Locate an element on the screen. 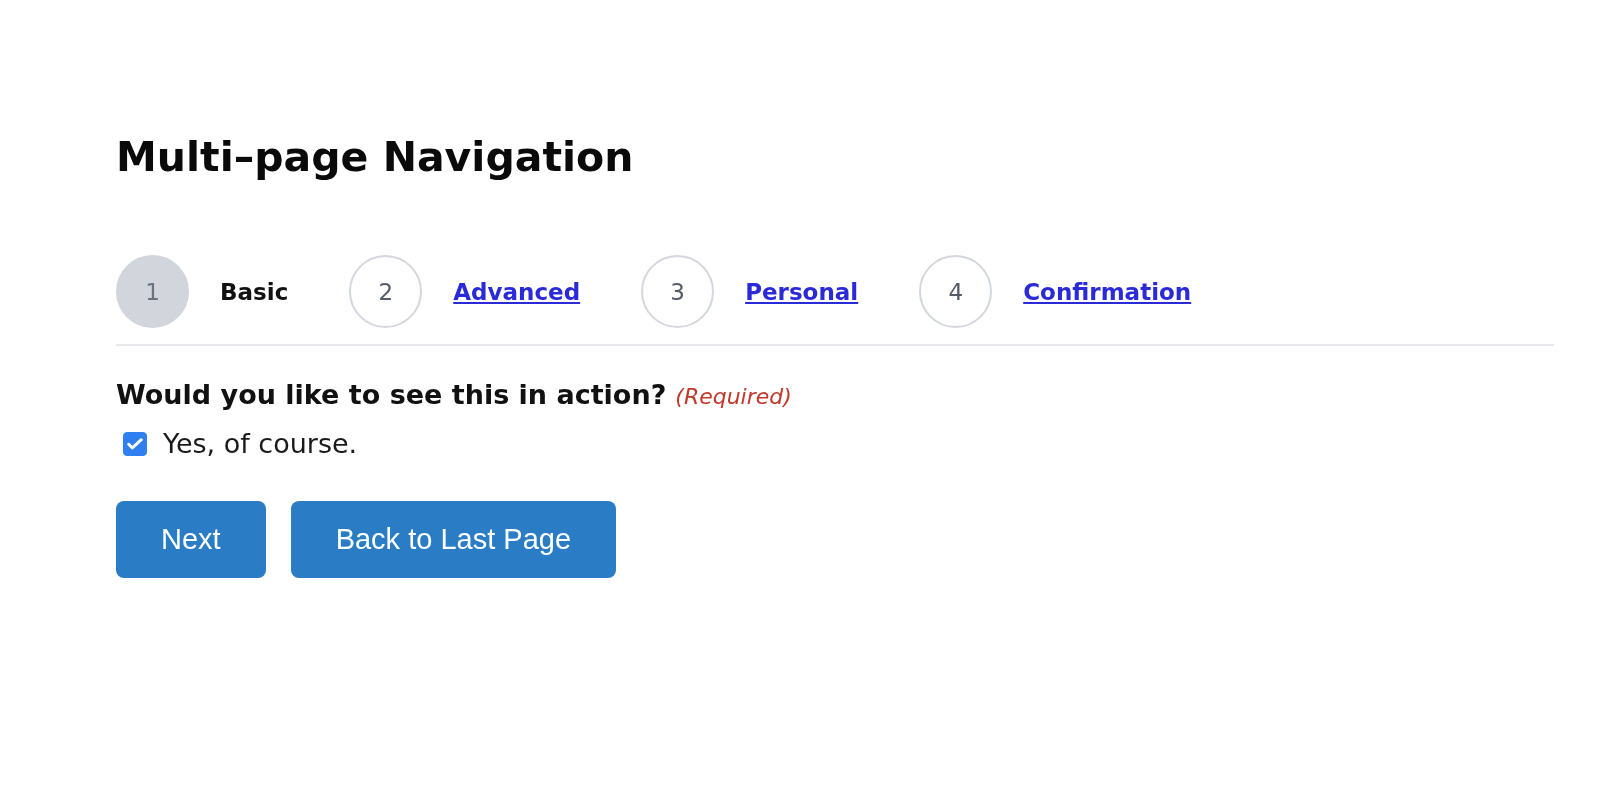 This screenshot has height=800, width=1600. step-number: 1 is located at coordinates (152, 291).